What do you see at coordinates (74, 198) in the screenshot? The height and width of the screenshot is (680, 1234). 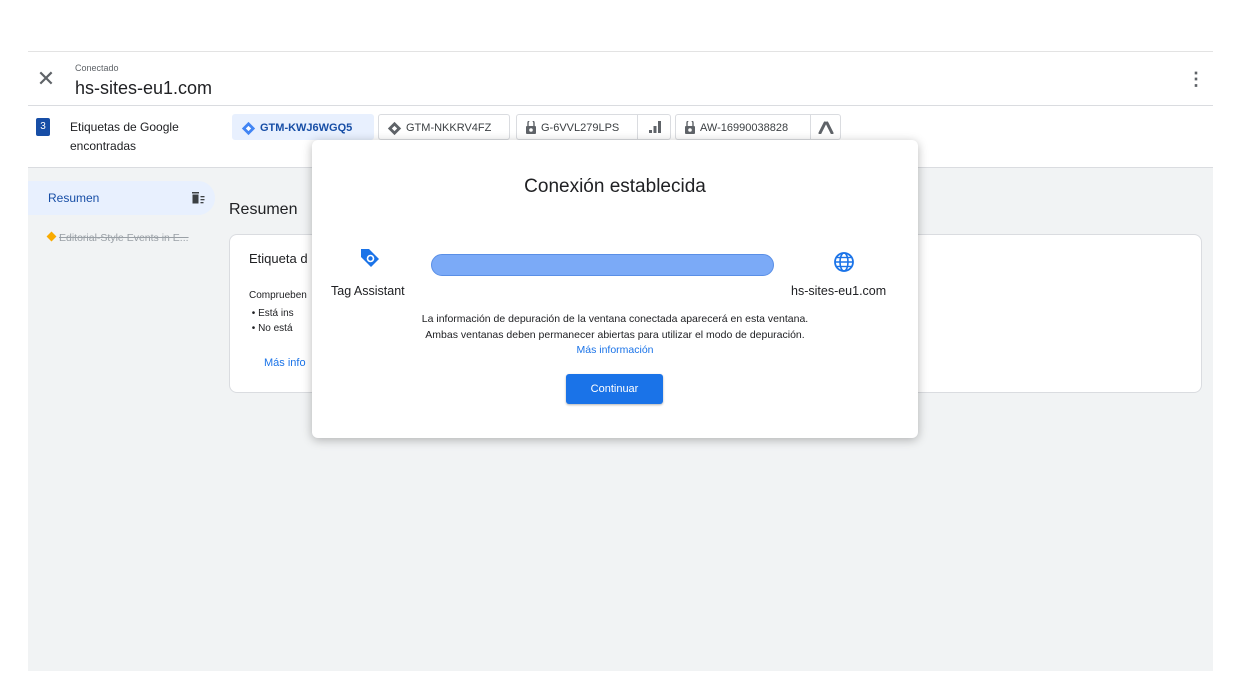 I see `sidebar-item-label: Resumen` at bounding box center [74, 198].